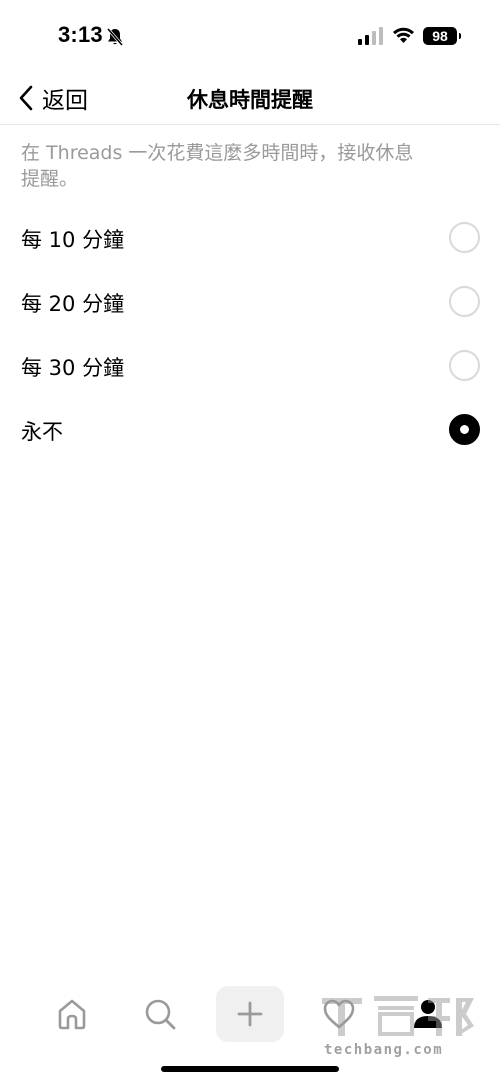 The width and height of the screenshot is (500, 1083). Describe the element at coordinates (73, 368) in the screenshot. I see `option-label: 每 30 分鐘` at that location.